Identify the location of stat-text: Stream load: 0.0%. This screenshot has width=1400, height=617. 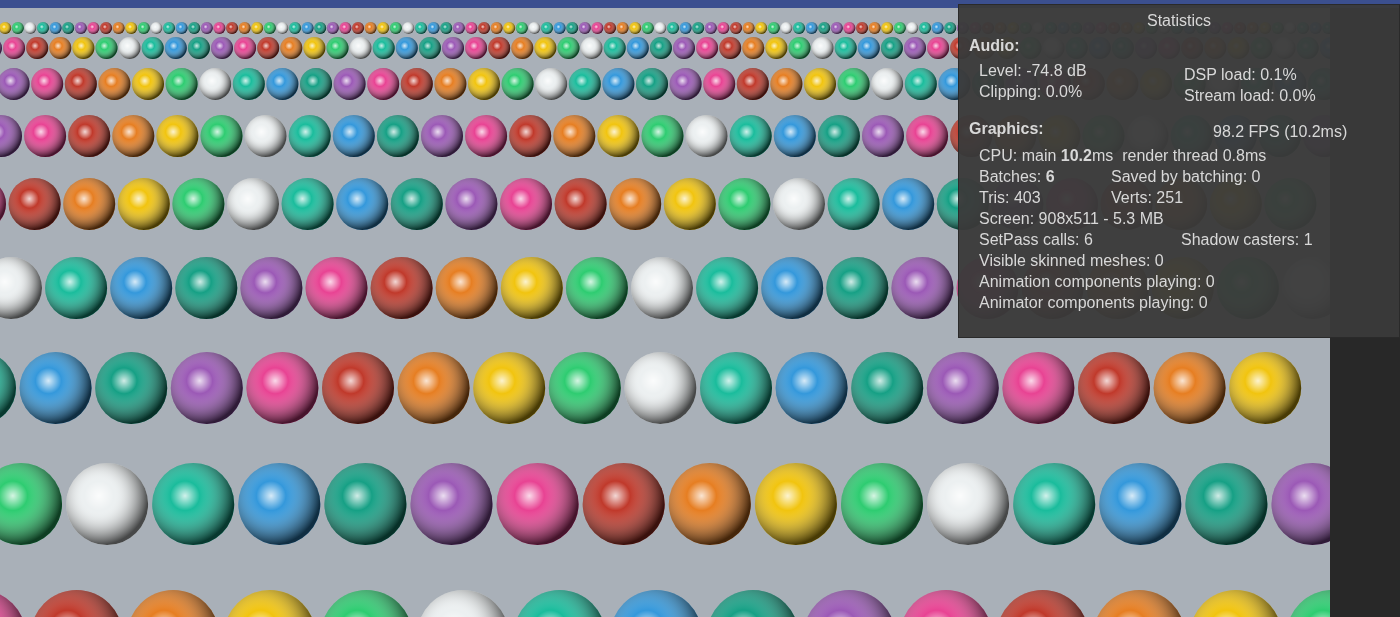
(1250, 96).